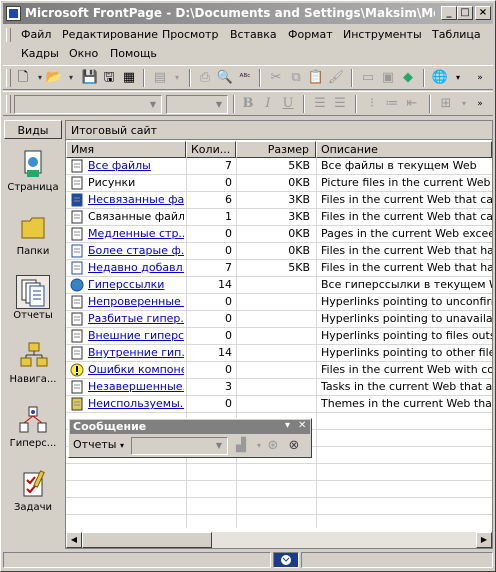 The width and height of the screenshot is (496, 572). What do you see at coordinates (245, 78) in the screenshot?
I see `spelling-icon: ᴬᴮᶜ` at bounding box center [245, 78].